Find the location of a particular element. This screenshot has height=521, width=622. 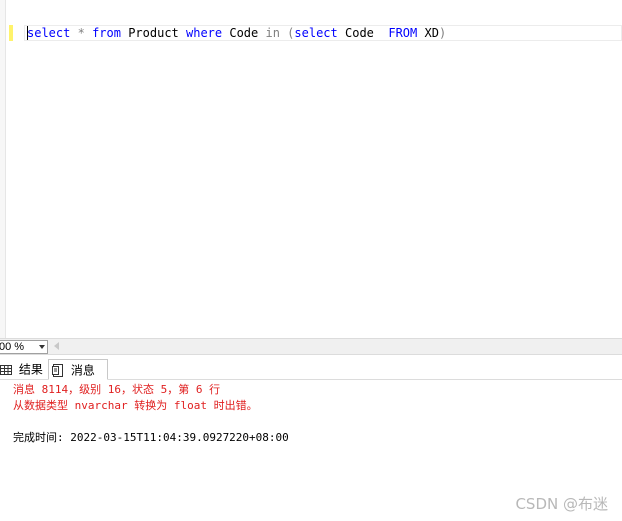

results-tab-bar: 结果 消息 is located at coordinates (311, 369).